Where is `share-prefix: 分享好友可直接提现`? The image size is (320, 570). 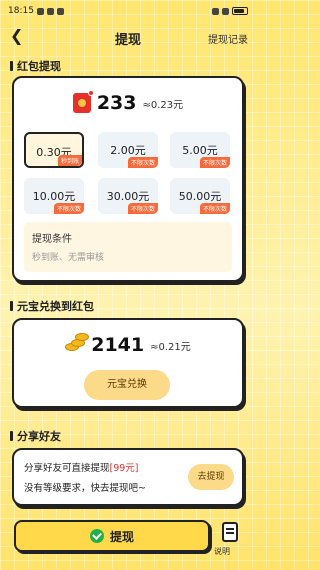
share-prefix: 分享好友可直接提现 is located at coordinates (67, 468).